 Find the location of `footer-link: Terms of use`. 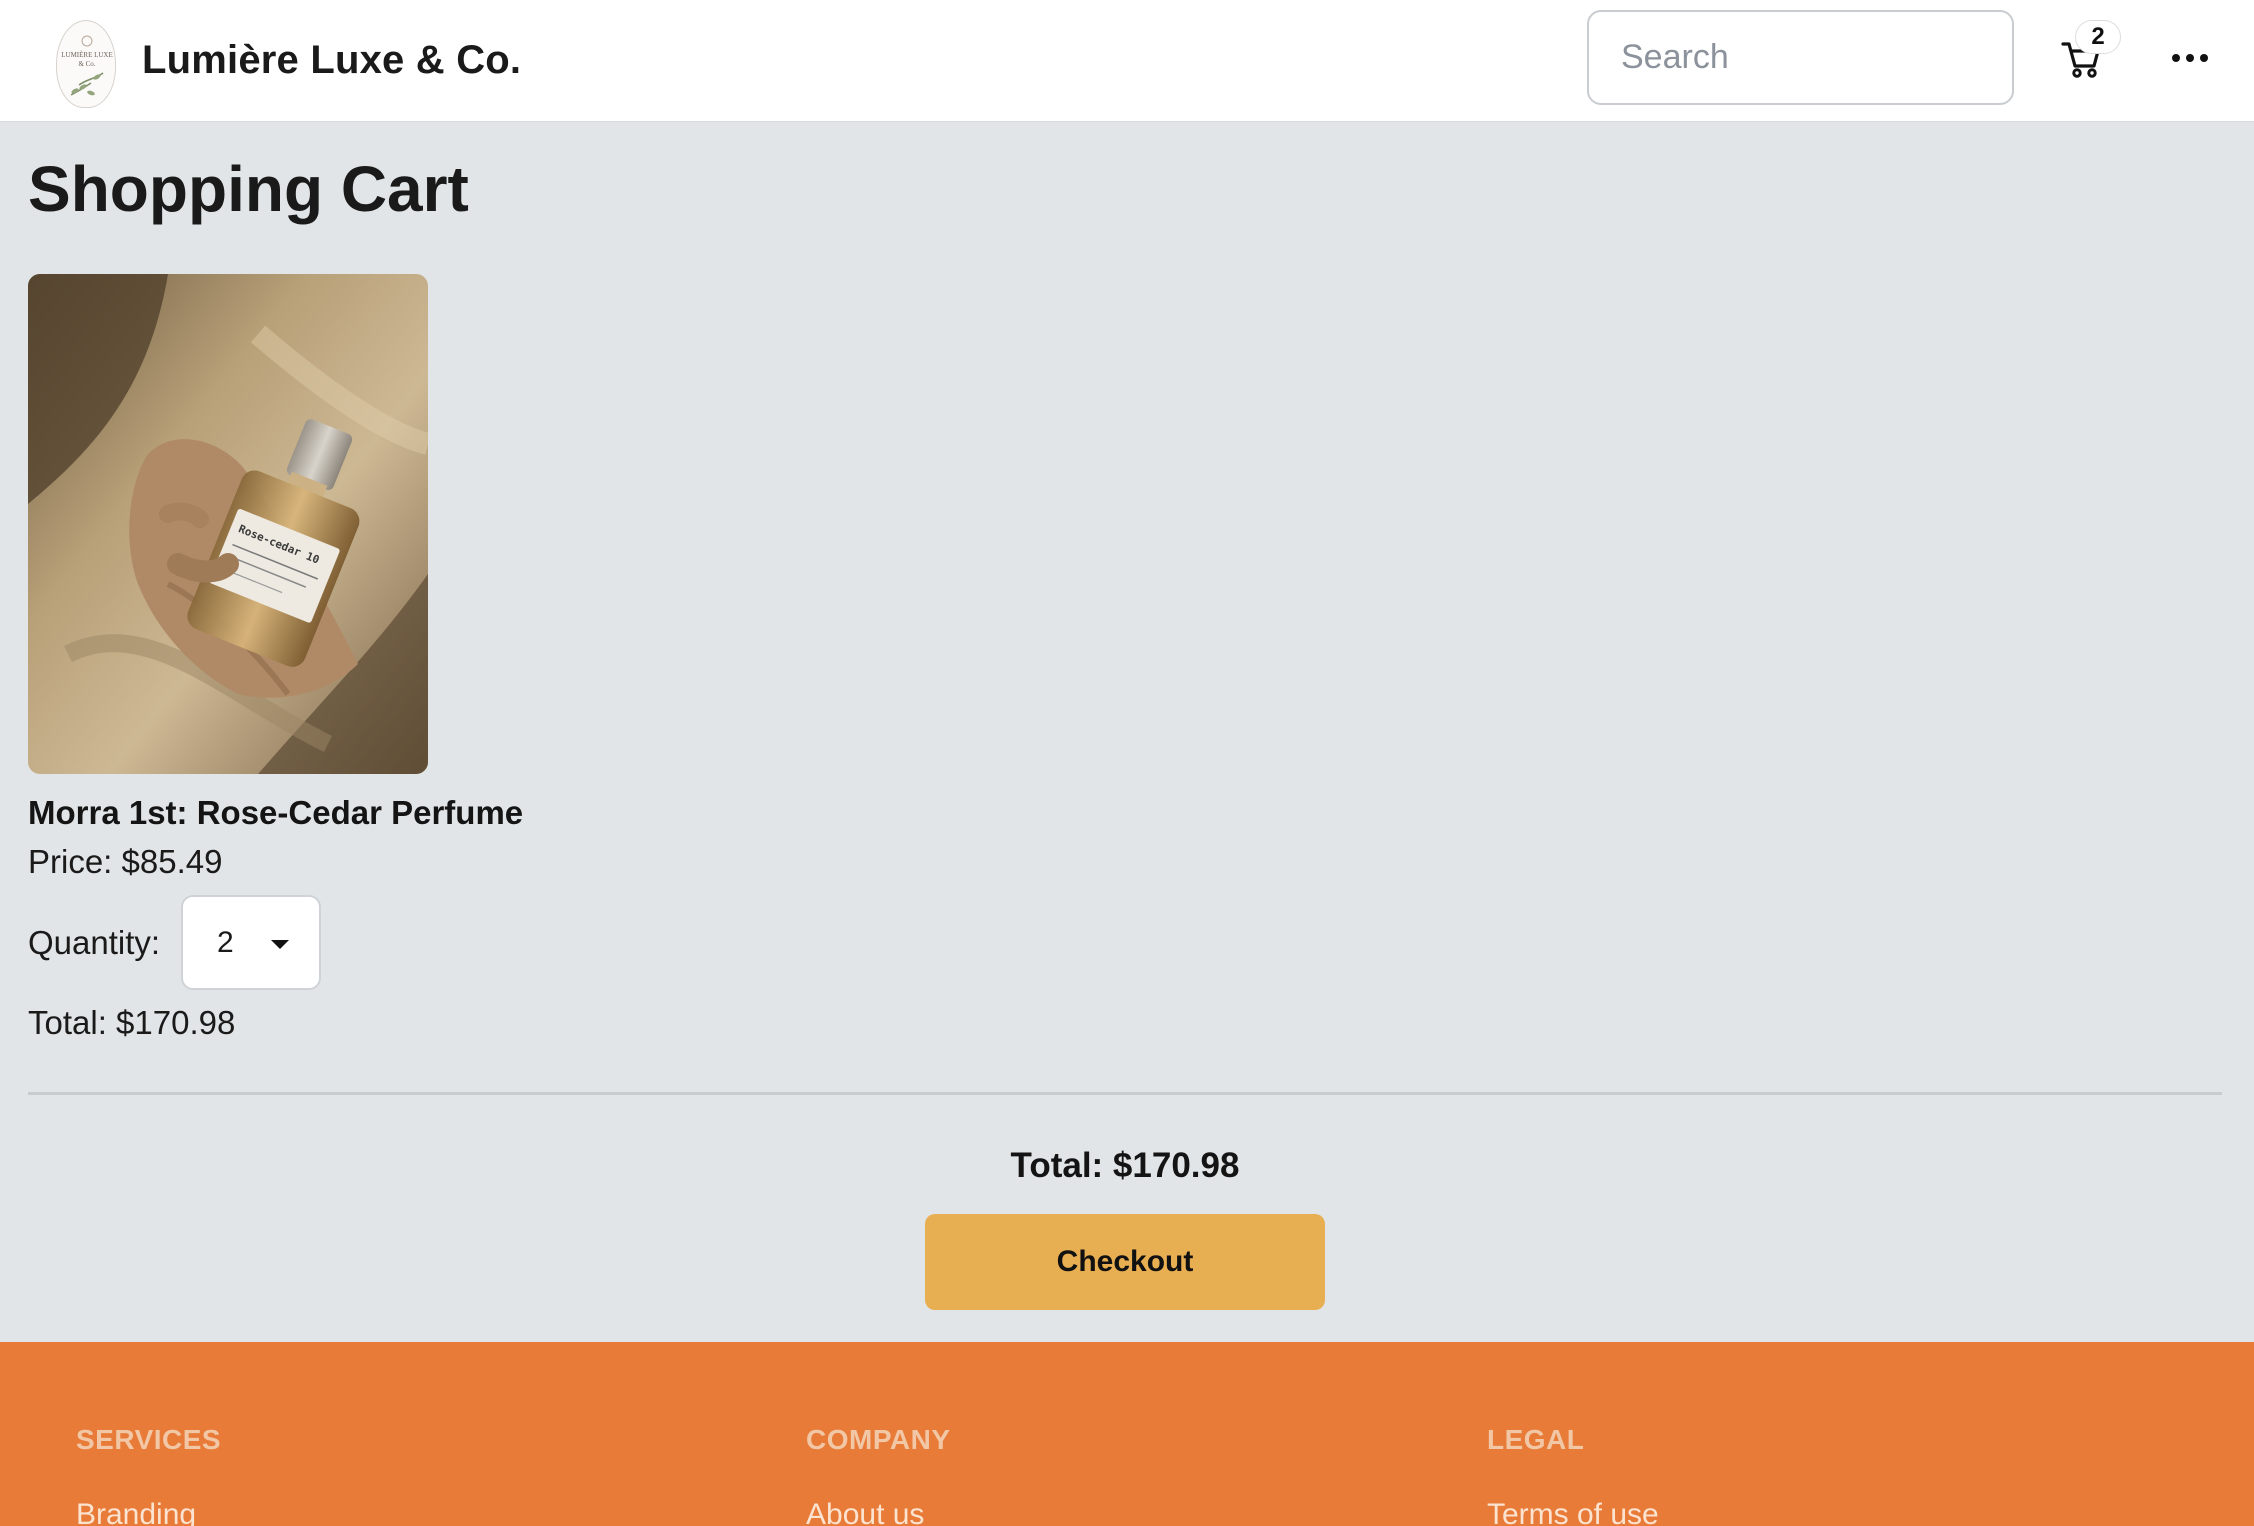

footer-link: Terms of use is located at coordinates (1573, 1512).